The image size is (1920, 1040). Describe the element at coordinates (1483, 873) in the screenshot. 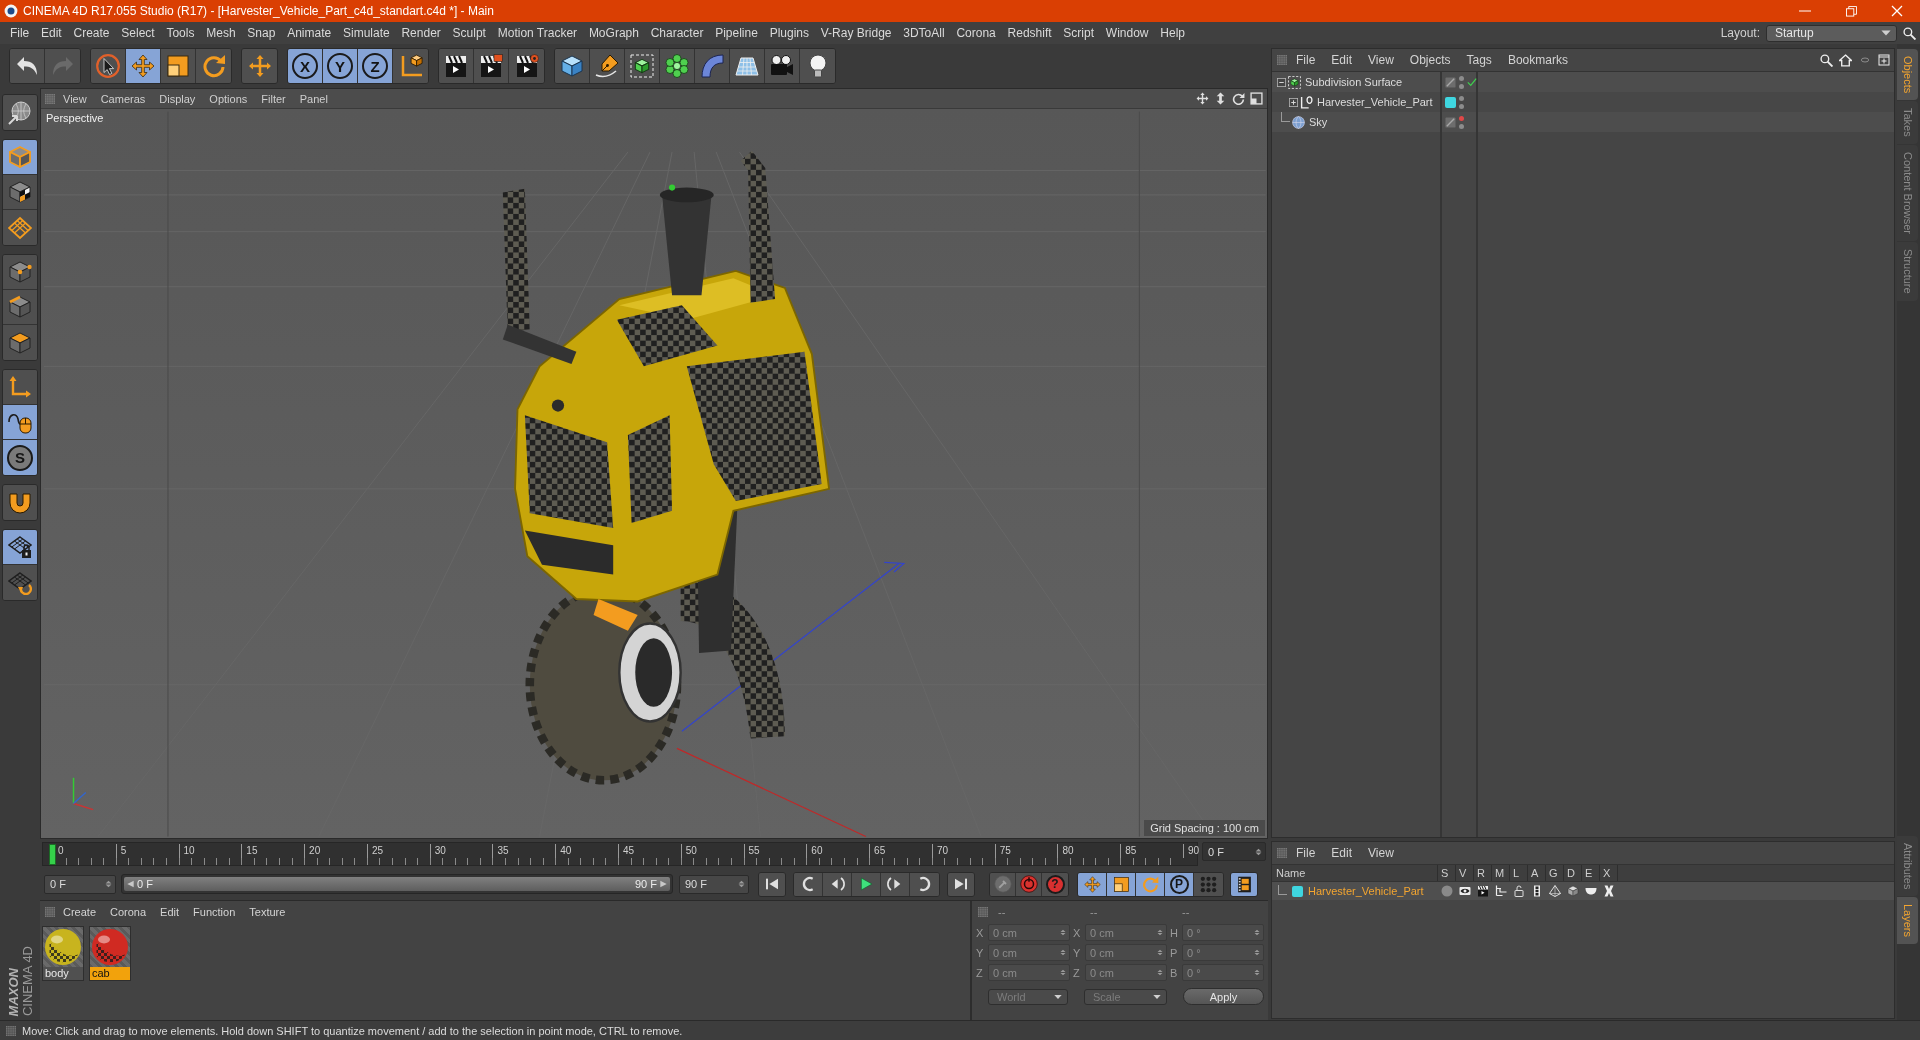

I see `column-header: R` at that location.